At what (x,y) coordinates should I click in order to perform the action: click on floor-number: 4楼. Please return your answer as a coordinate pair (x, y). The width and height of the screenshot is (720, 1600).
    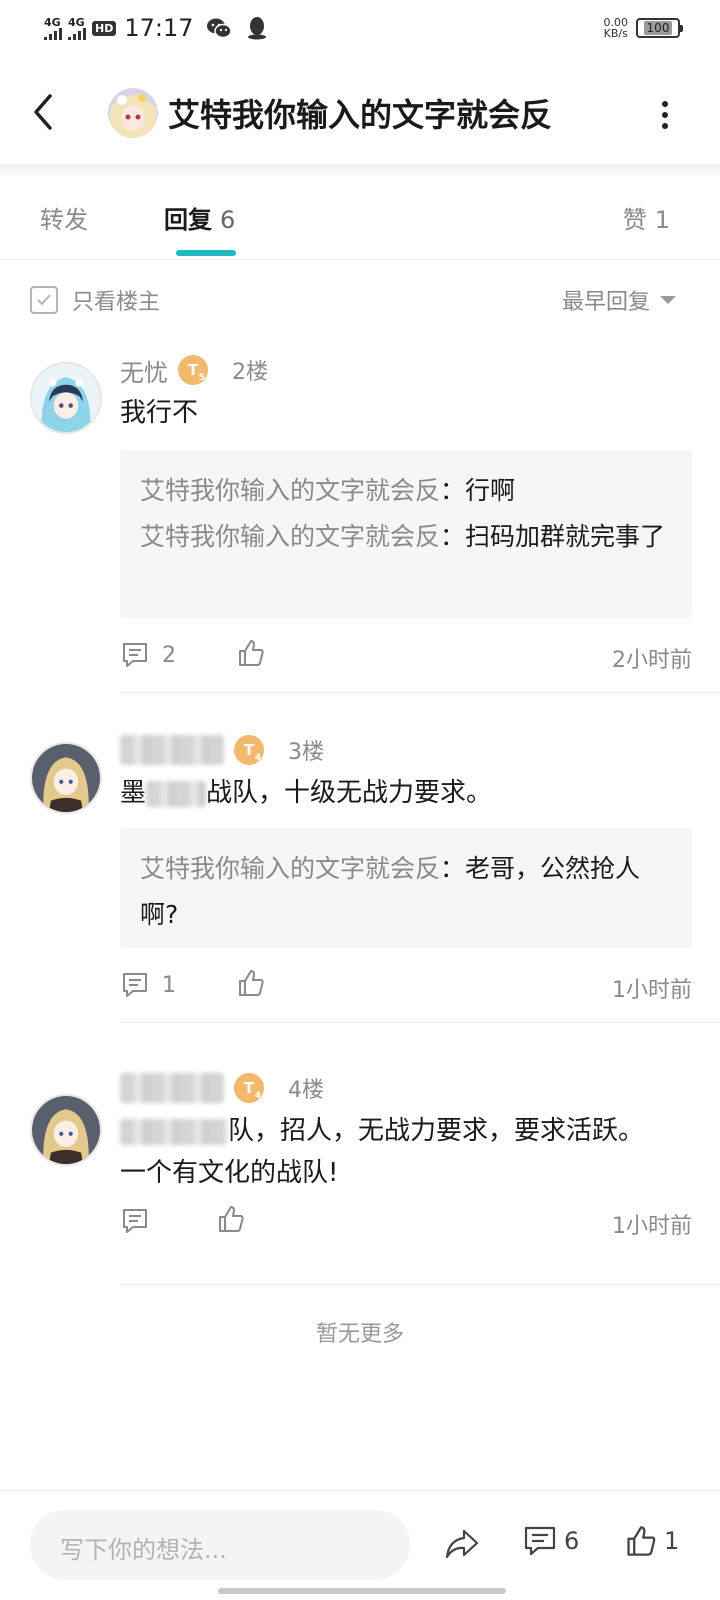
    Looking at the image, I should click on (306, 1090).